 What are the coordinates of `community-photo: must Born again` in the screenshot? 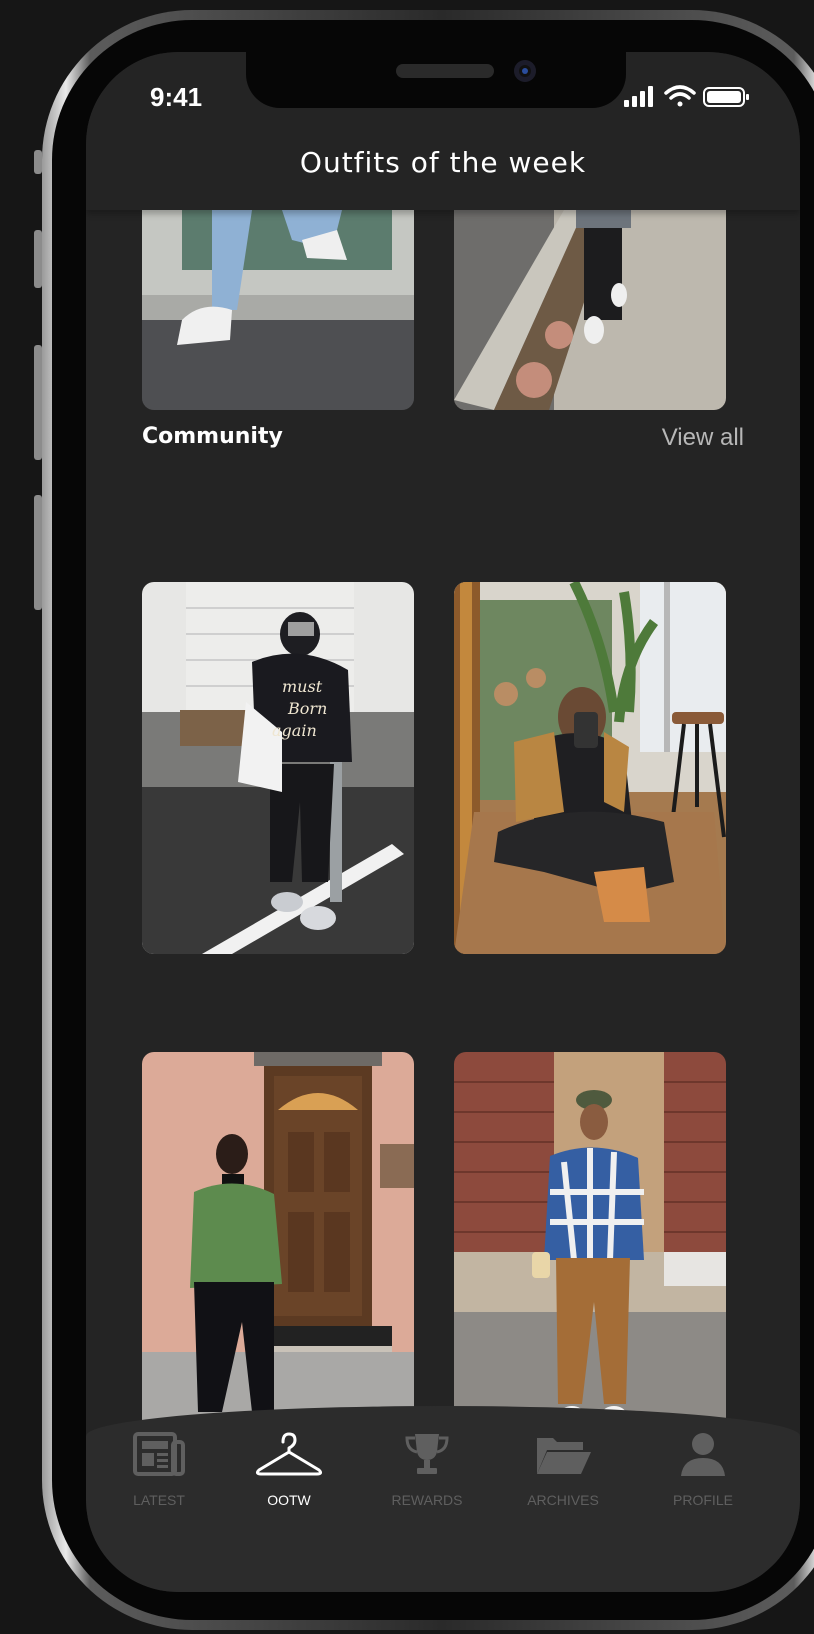 It's located at (278, 768).